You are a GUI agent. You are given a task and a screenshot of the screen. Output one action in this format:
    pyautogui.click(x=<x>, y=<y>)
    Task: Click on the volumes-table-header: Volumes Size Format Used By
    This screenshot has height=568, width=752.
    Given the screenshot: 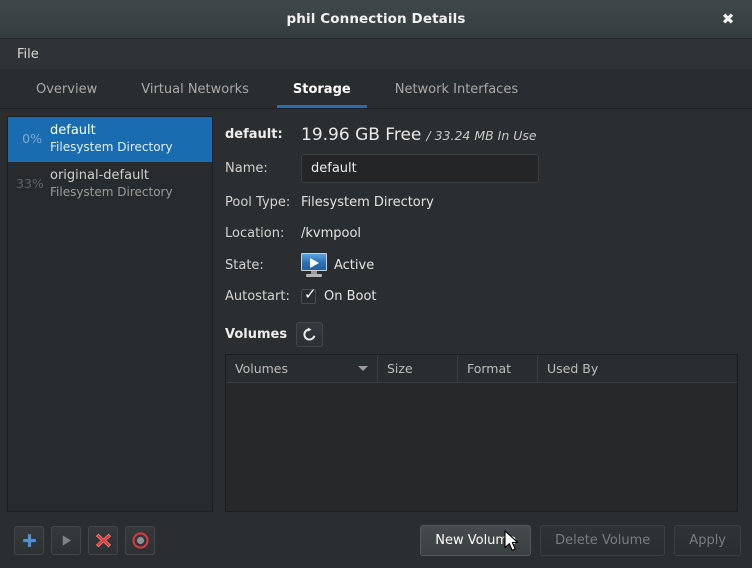 What is the action you would take?
    pyautogui.click(x=481, y=369)
    